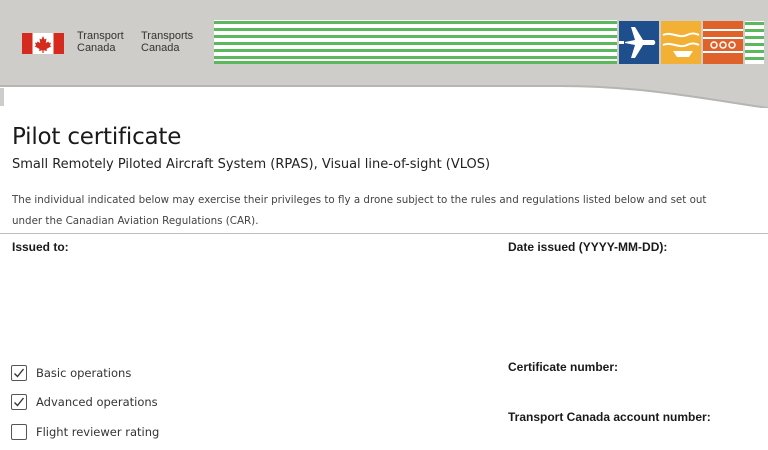 This screenshot has width=768, height=450. What do you see at coordinates (384, 233) in the screenshot?
I see `section-divider` at bounding box center [384, 233].